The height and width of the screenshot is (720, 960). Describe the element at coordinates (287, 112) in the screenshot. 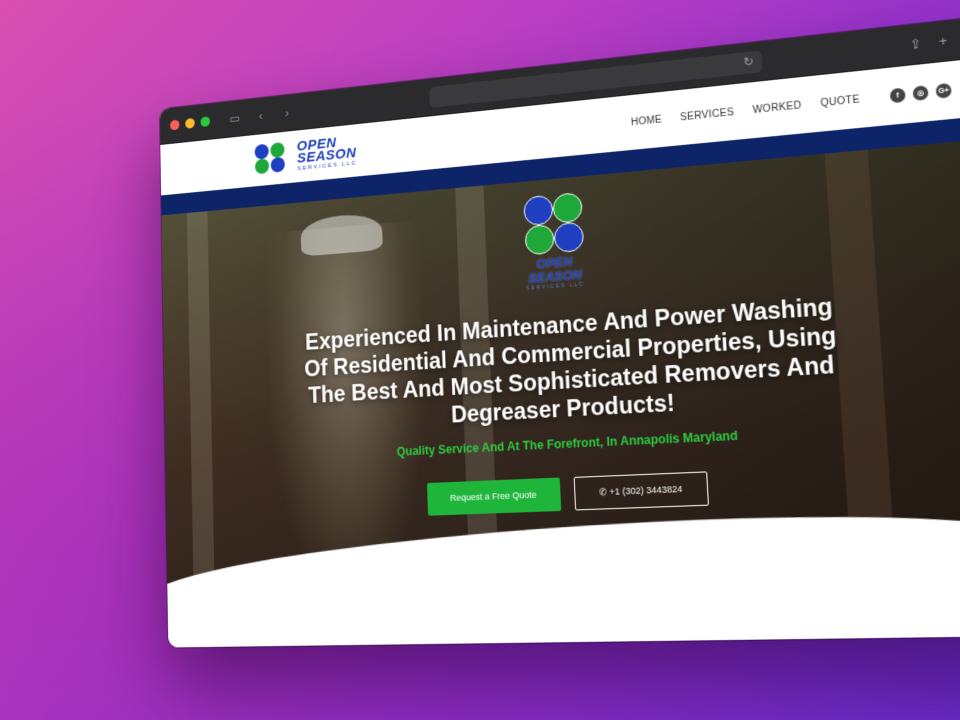

I see `forward-icon: ›` at that location.